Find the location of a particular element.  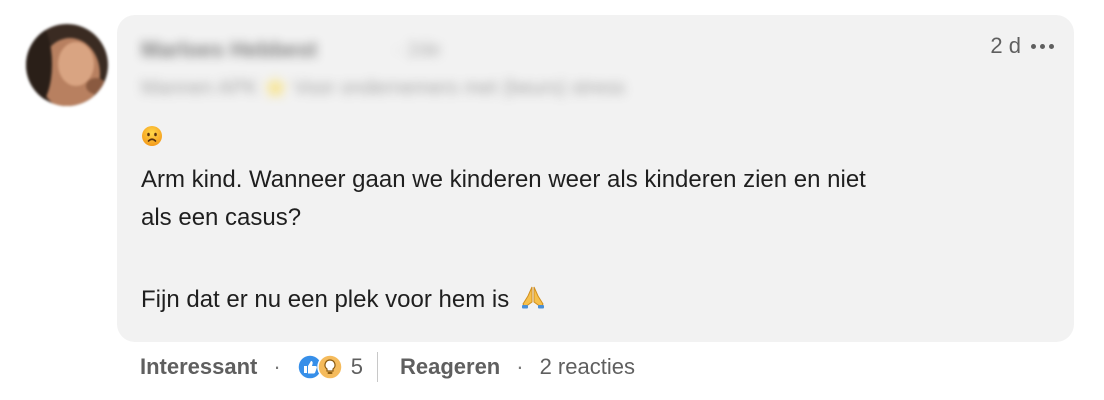

replies-count-link: 2 reacties is located at coordinates (587, 367).